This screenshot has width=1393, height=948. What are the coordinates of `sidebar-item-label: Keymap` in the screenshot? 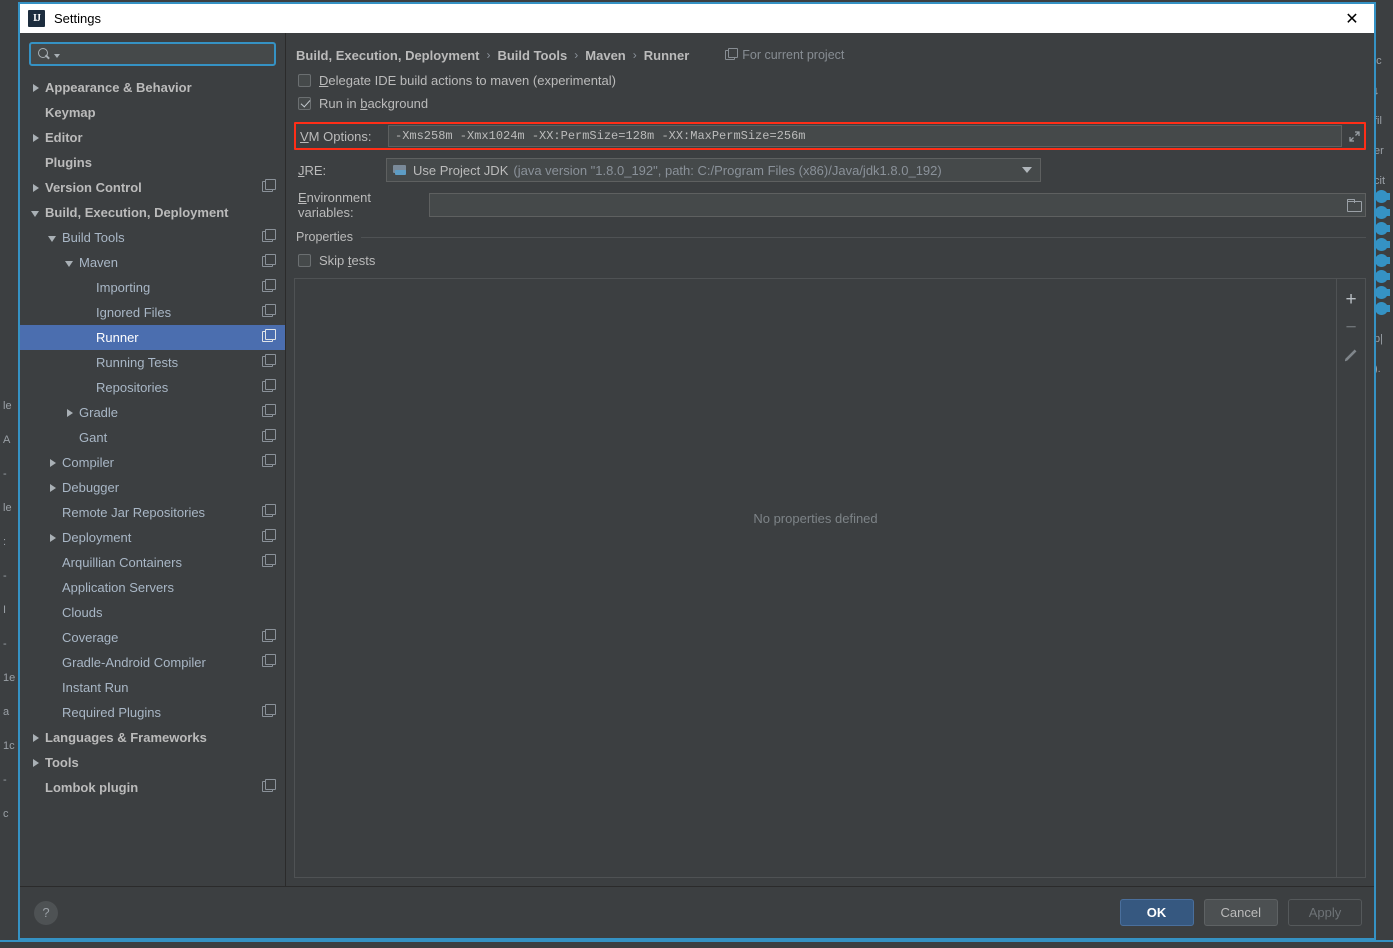 It's located at (70, 112).